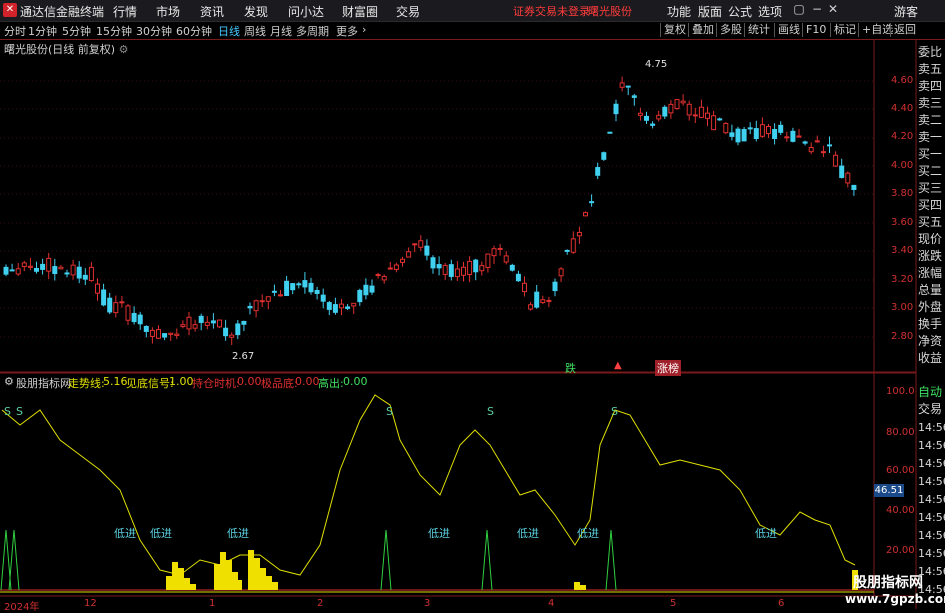  Describe the element at coordinates (115, 381) in the screenshot. I see `trend-value: 5.16` at that location.